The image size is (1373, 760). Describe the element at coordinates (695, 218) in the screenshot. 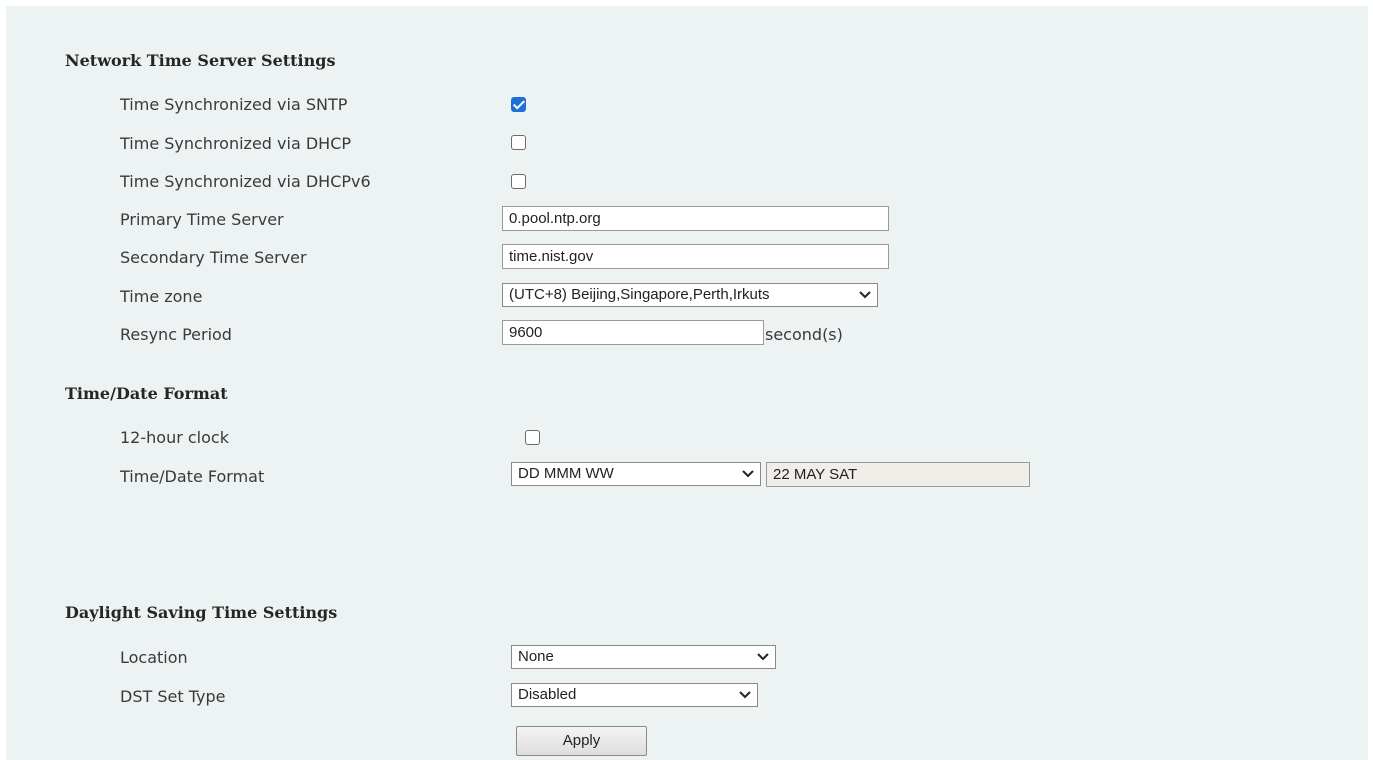

I see `primary-time-server-input: 0.pool.ntp.org` at that location.